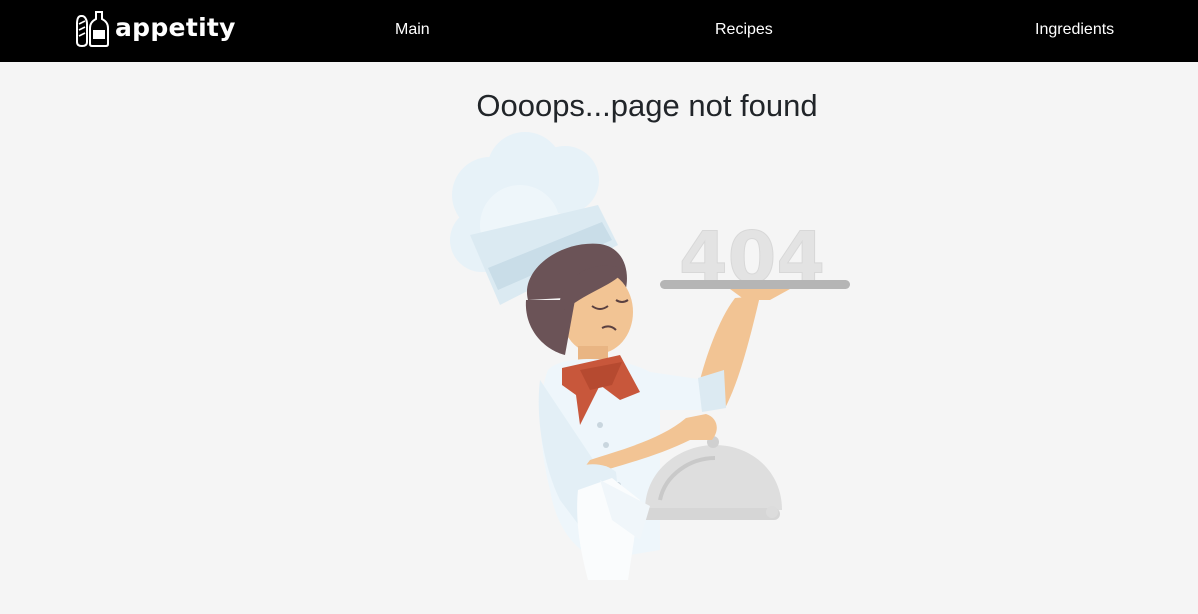 The image size is (1198, 614). I want to click on page-title: Oooops...page not found, so click(647, 105).